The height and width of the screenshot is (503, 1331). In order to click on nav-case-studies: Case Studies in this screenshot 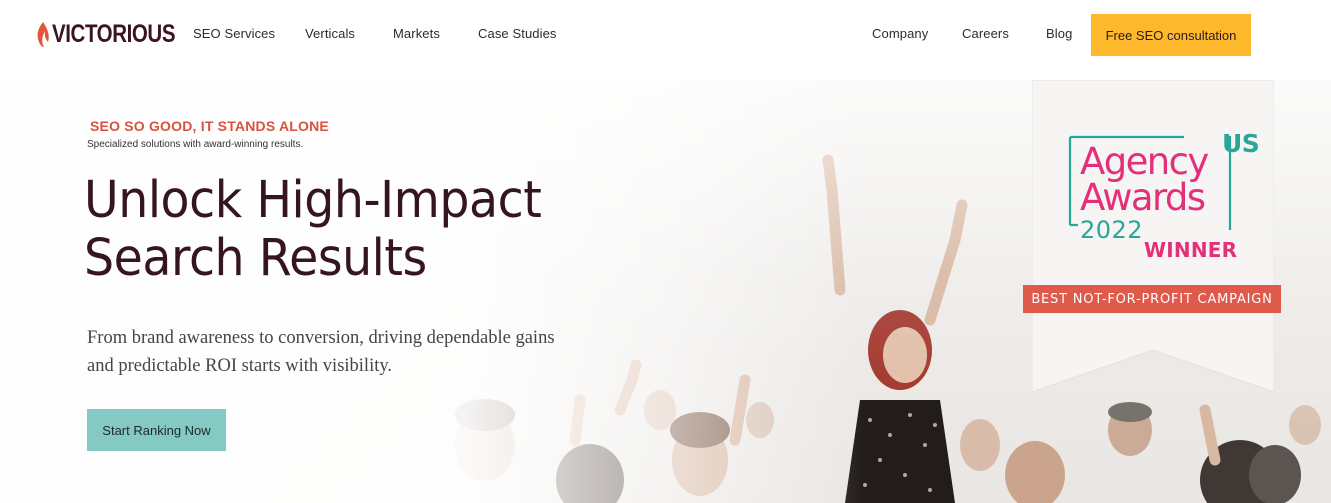, I will do `click(517, 33)`.